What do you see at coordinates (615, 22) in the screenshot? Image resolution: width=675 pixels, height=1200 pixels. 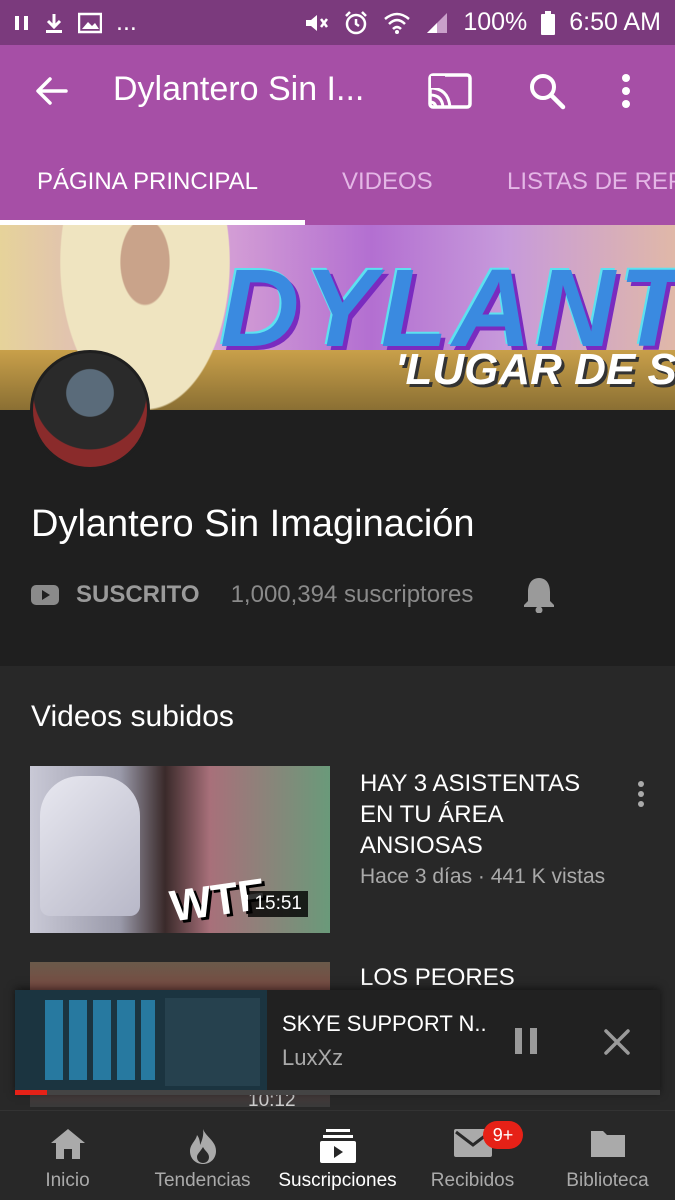 I see `clock: 6:50 AM` at bounding box center [615, 22].